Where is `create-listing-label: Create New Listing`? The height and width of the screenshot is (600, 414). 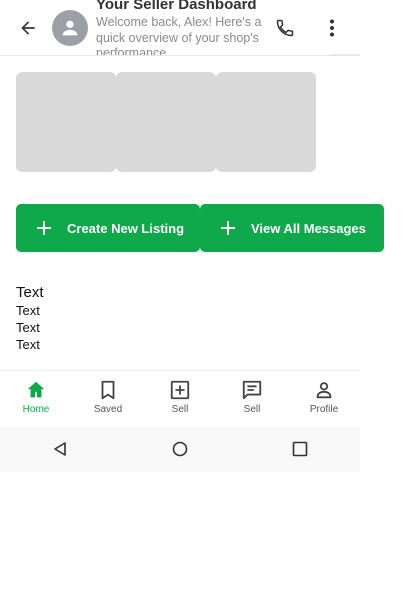
create-listing-label: Create New Listing is located at coordinates (126, 228).